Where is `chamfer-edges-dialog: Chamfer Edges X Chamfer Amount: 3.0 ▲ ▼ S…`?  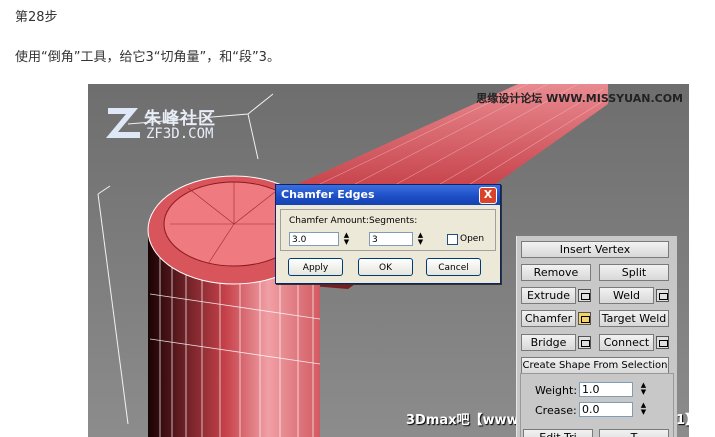
chamfer-edges-dialog: Chamfer Edges X Chamfer Amount: 3.0 ▲ ▼ S… is located at coordinates (388, 234).